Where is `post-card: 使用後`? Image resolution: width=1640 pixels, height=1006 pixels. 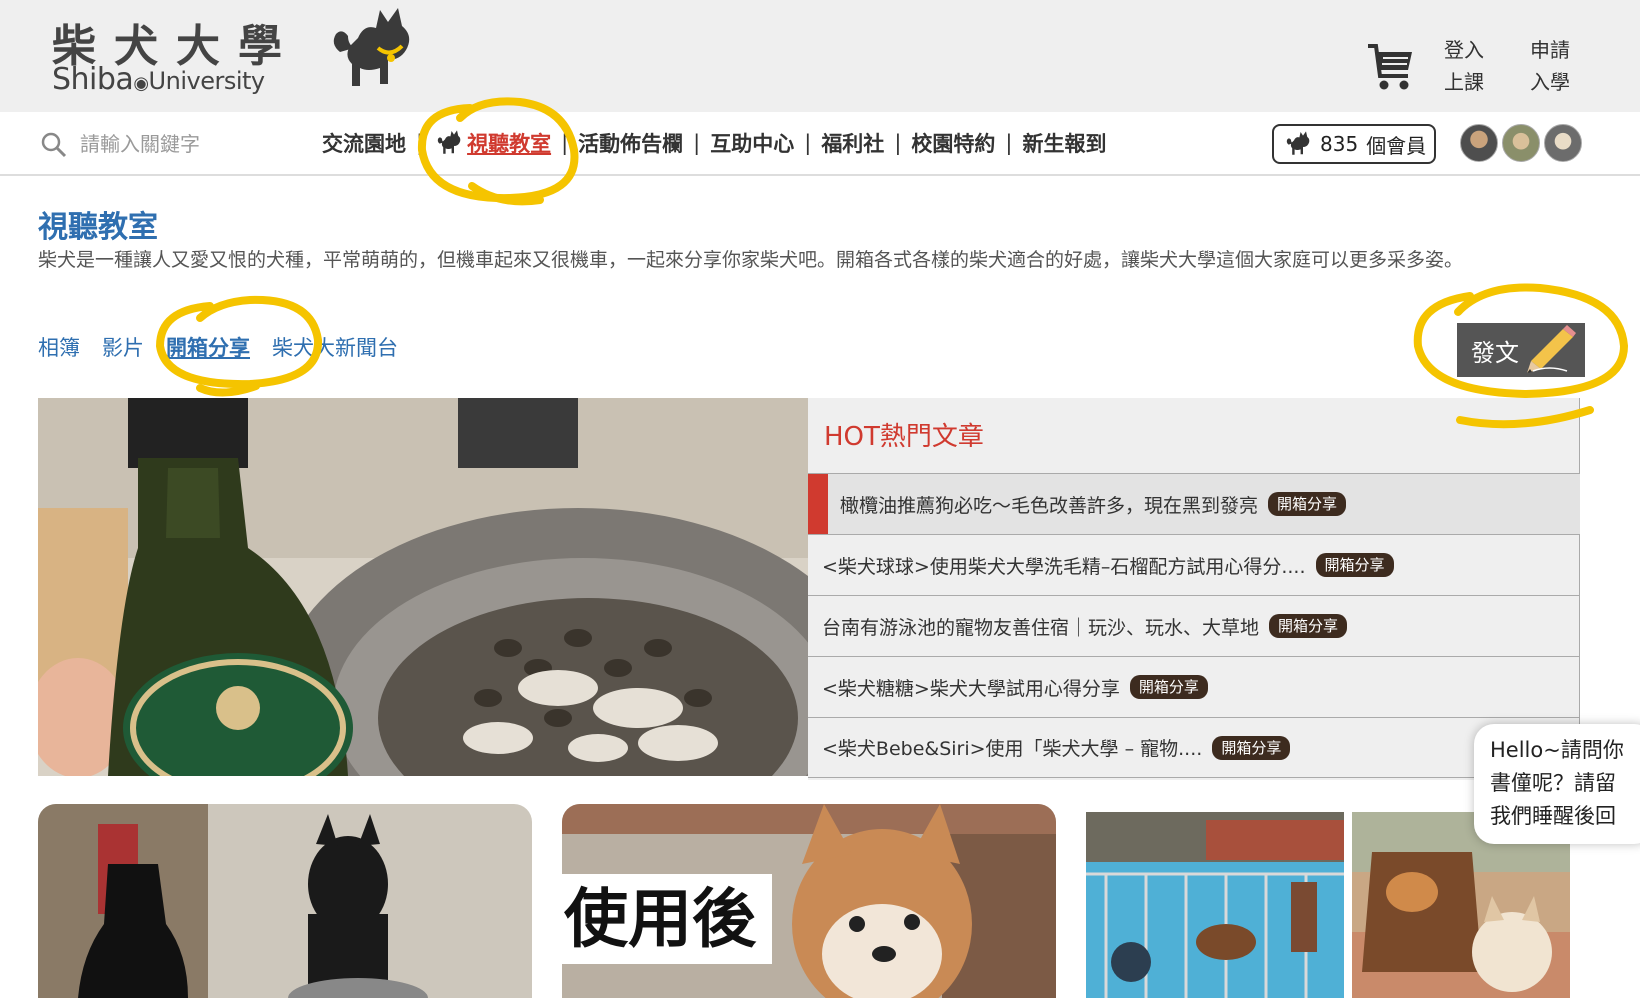 post-card: 使用後 is located at coordinates (809, 901).